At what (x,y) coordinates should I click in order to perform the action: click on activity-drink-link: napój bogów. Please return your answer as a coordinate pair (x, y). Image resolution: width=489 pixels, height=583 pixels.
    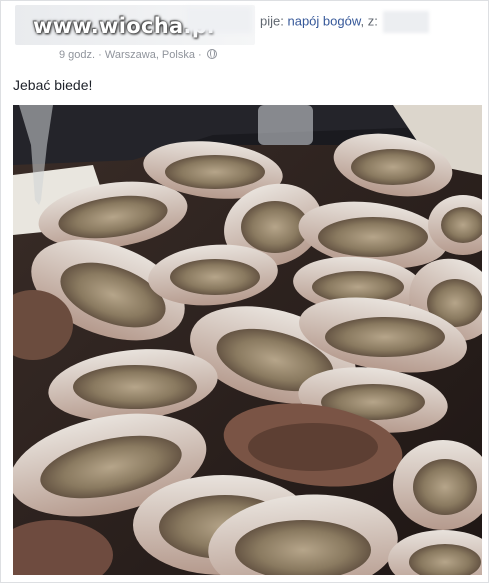
    Looking at the image, I should click on (323, 20).